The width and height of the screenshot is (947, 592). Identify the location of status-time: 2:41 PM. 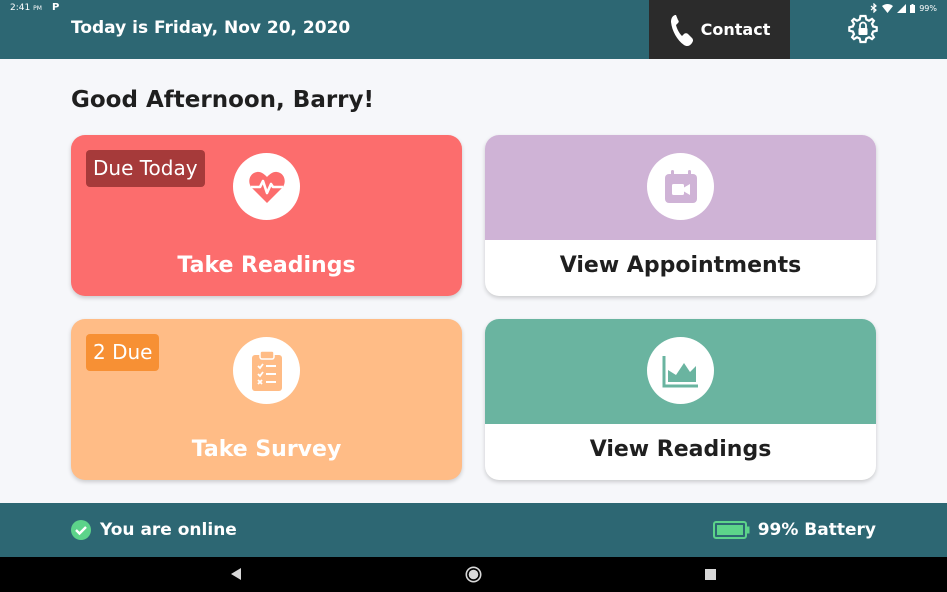
(26, 8).